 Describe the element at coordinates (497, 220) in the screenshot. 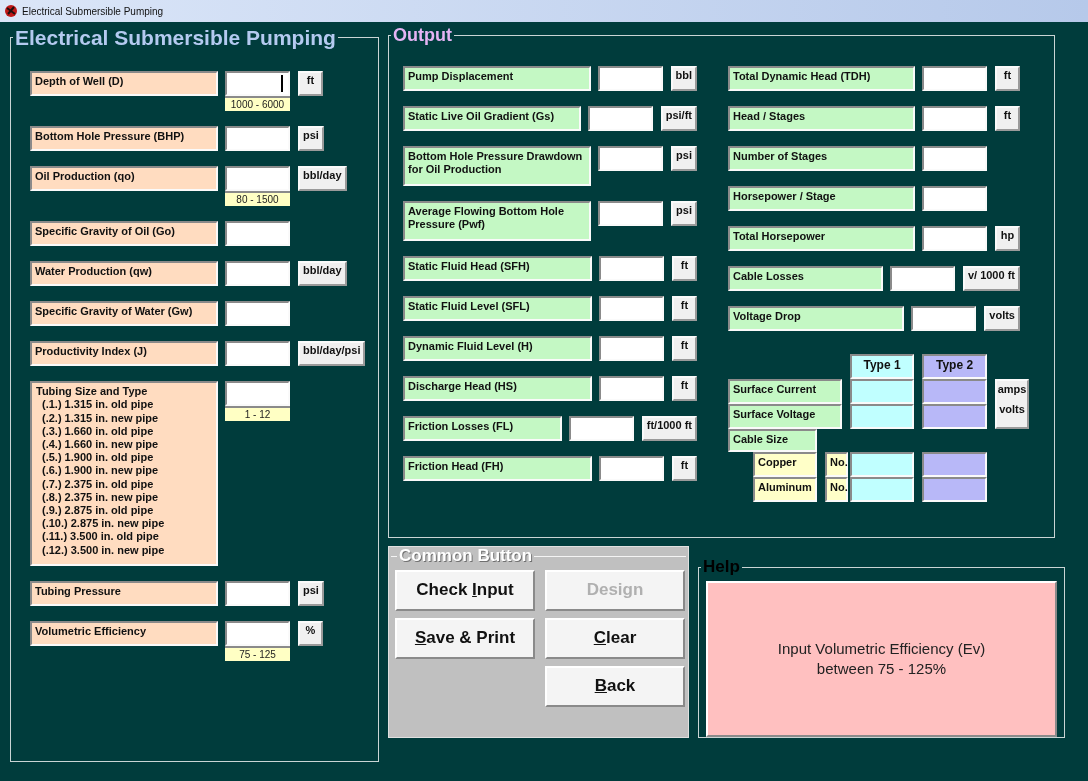

I see `field-label: Average Flowing Bottom Hole Pressure (Pwf)` at that location.